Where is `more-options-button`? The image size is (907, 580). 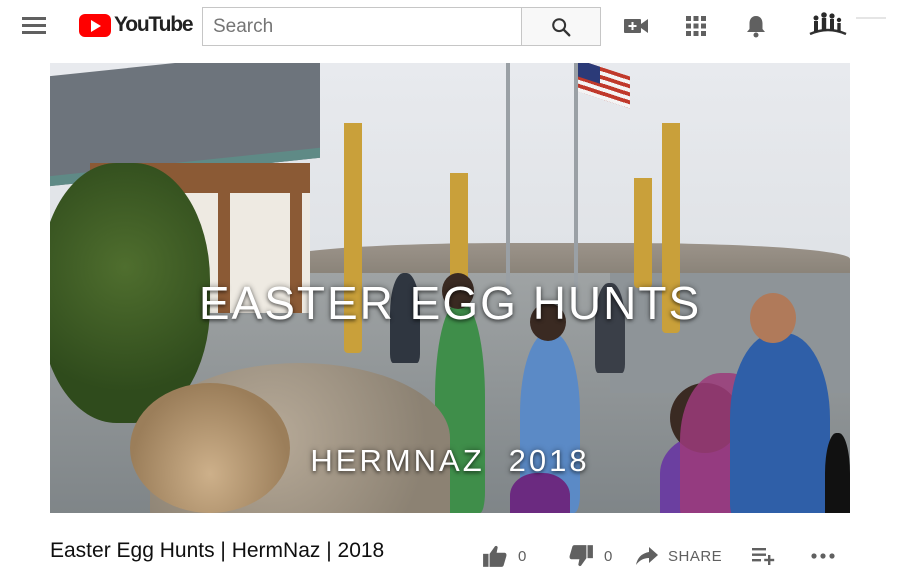
more-options-button is located at coordinates (823, 556).